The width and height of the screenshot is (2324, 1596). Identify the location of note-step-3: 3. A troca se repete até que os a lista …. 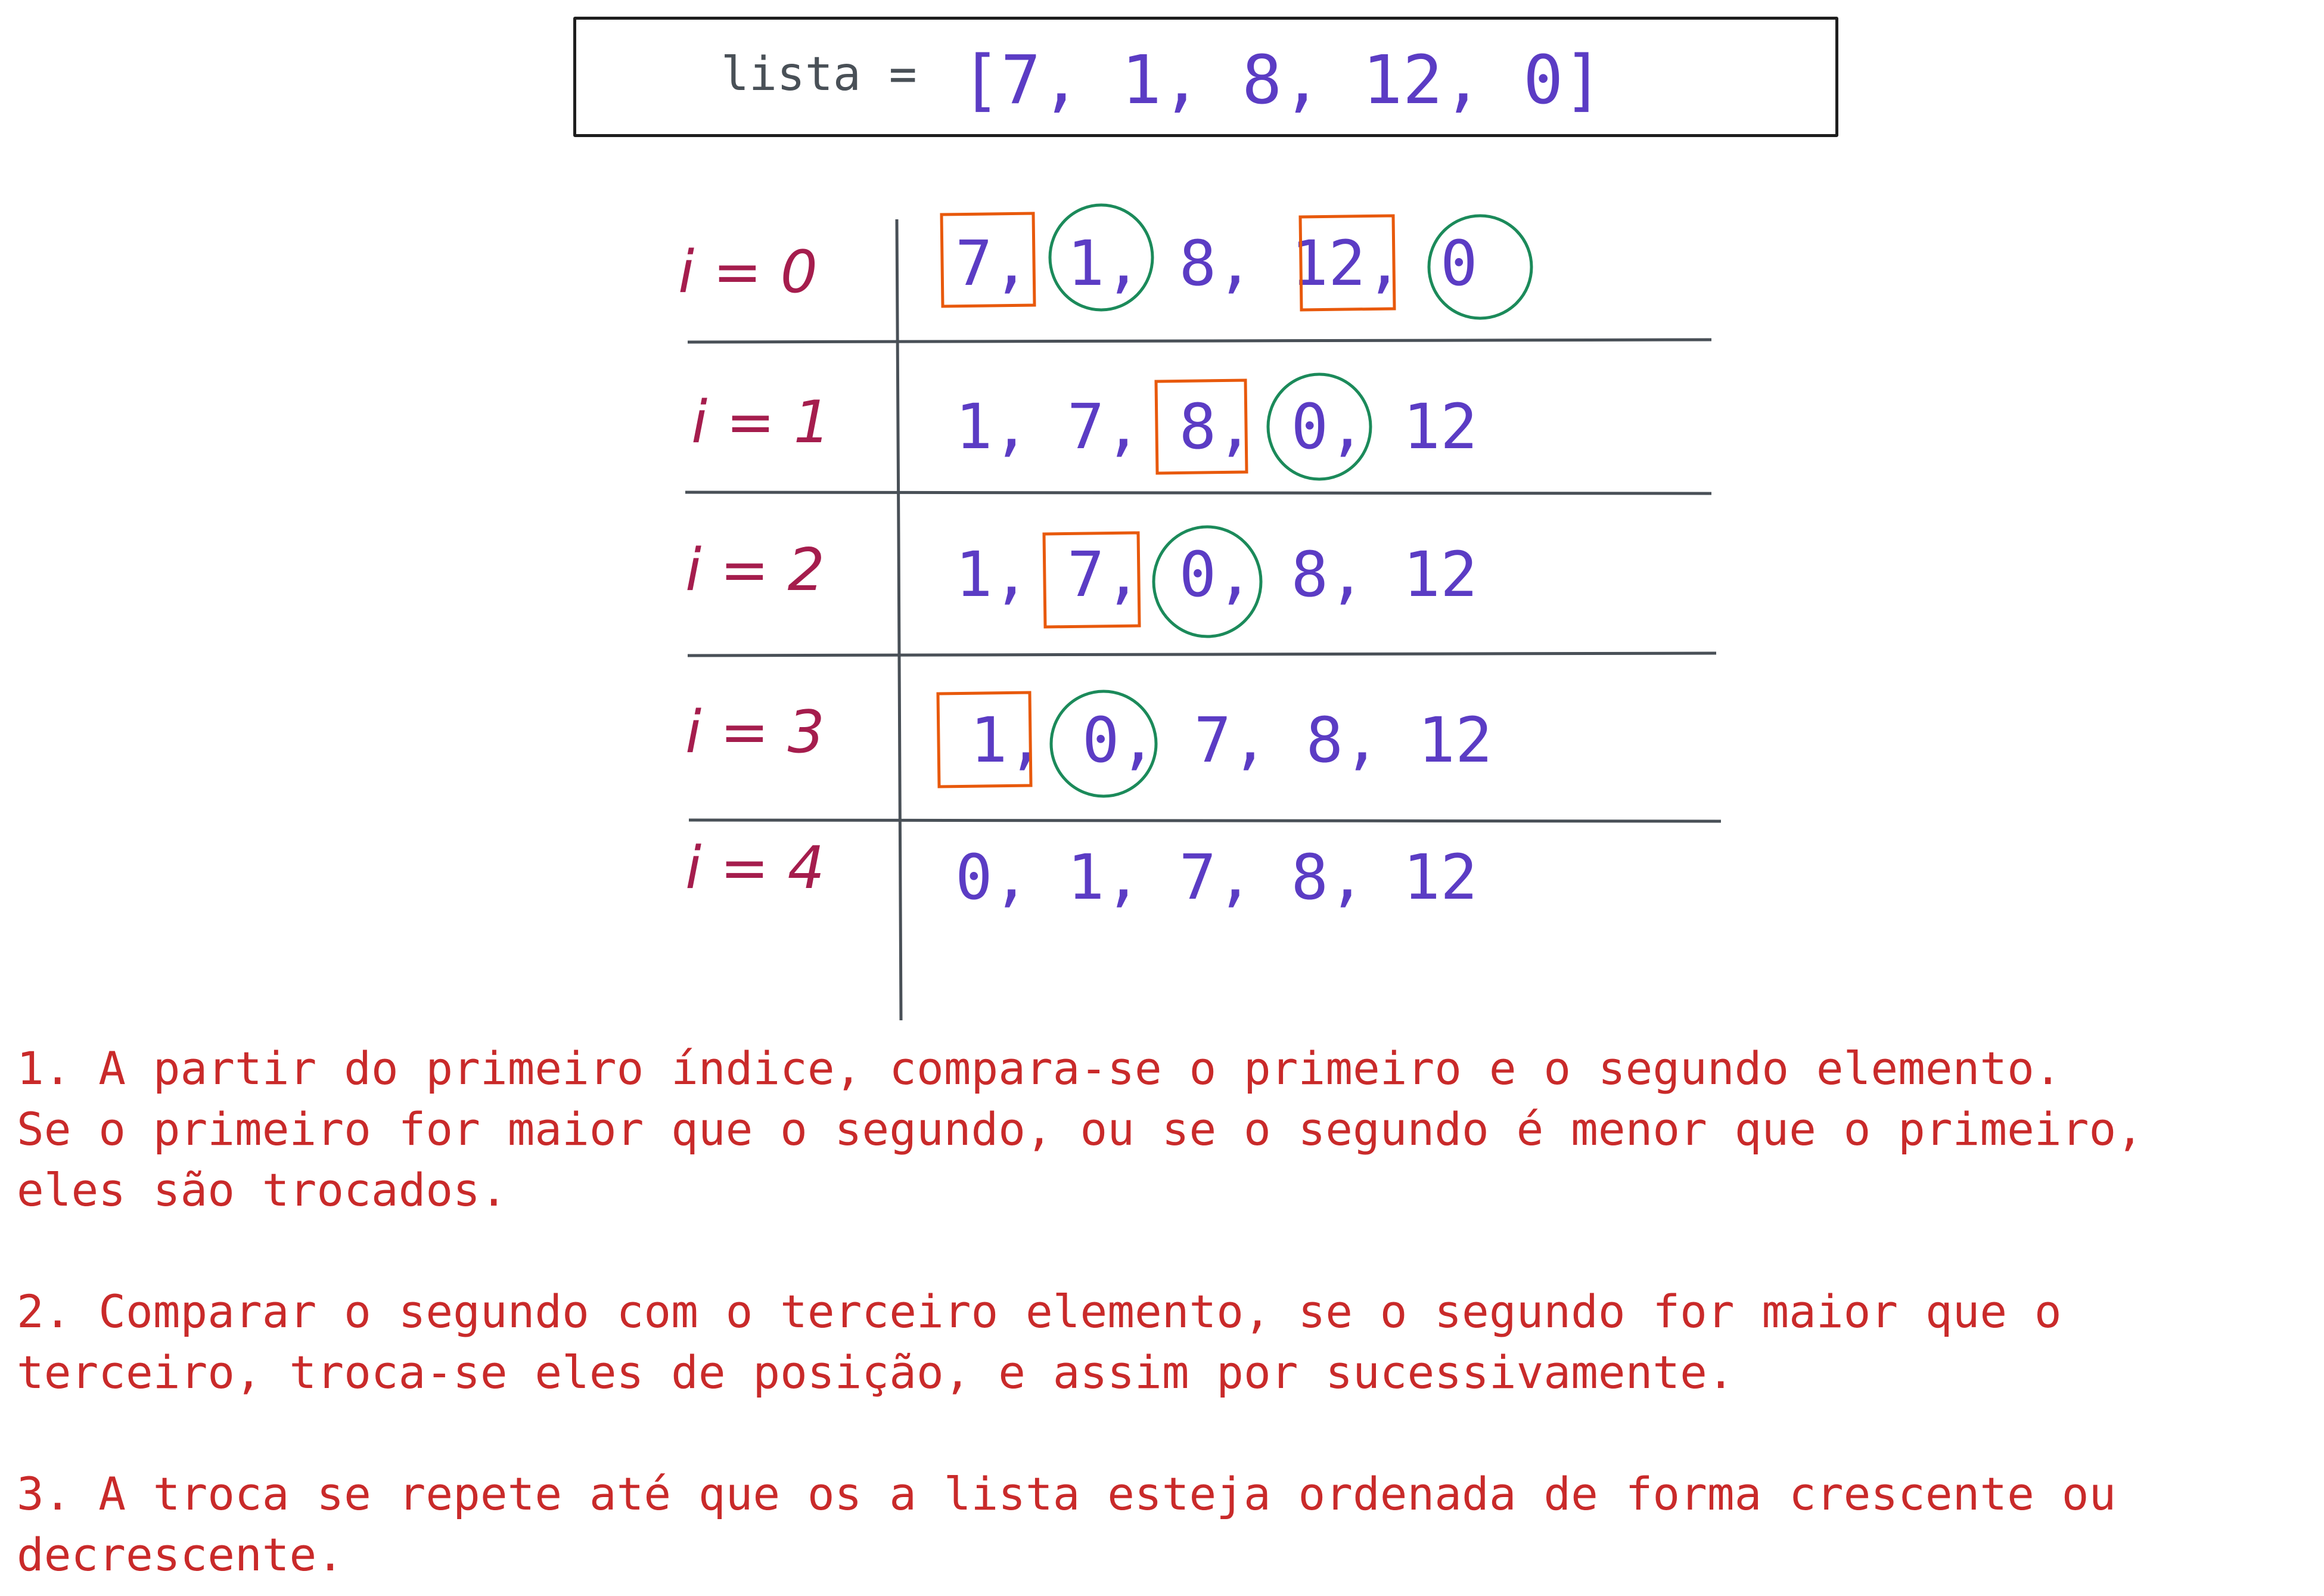
(1067, 1524).